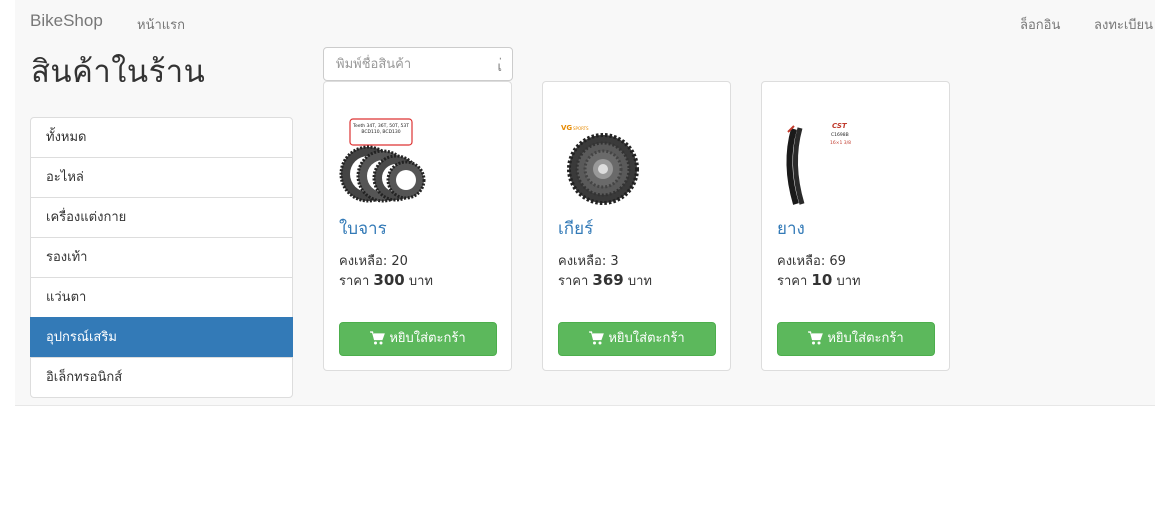  Describe the element at coordinates (161, 377) in the screenshot. I see `category-item-electronics: อิเล็กทรอนิกส์` at that location.